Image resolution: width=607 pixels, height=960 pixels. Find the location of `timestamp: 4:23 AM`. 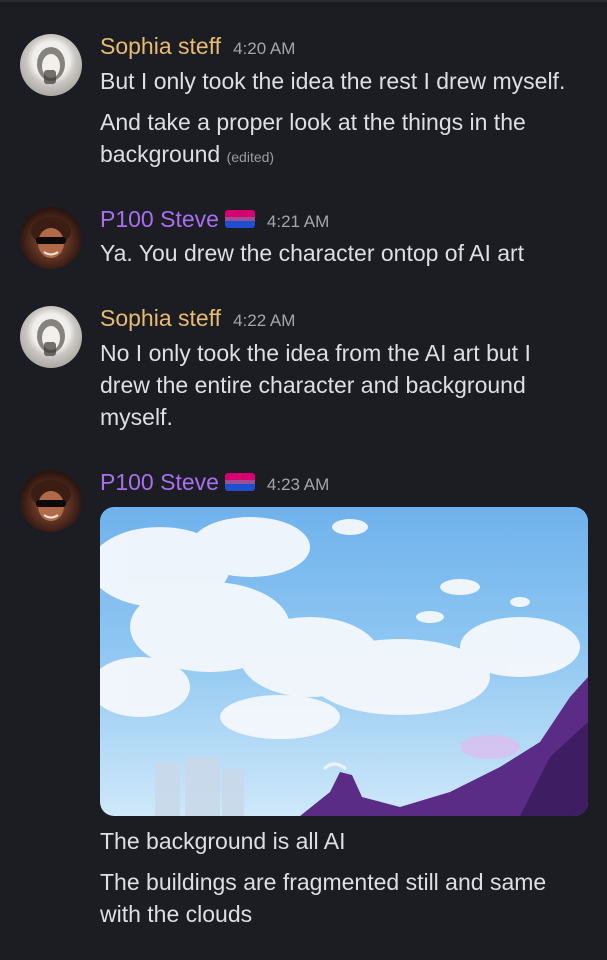

timestamp: 4:23 AM is located at coordinates (298, 484).